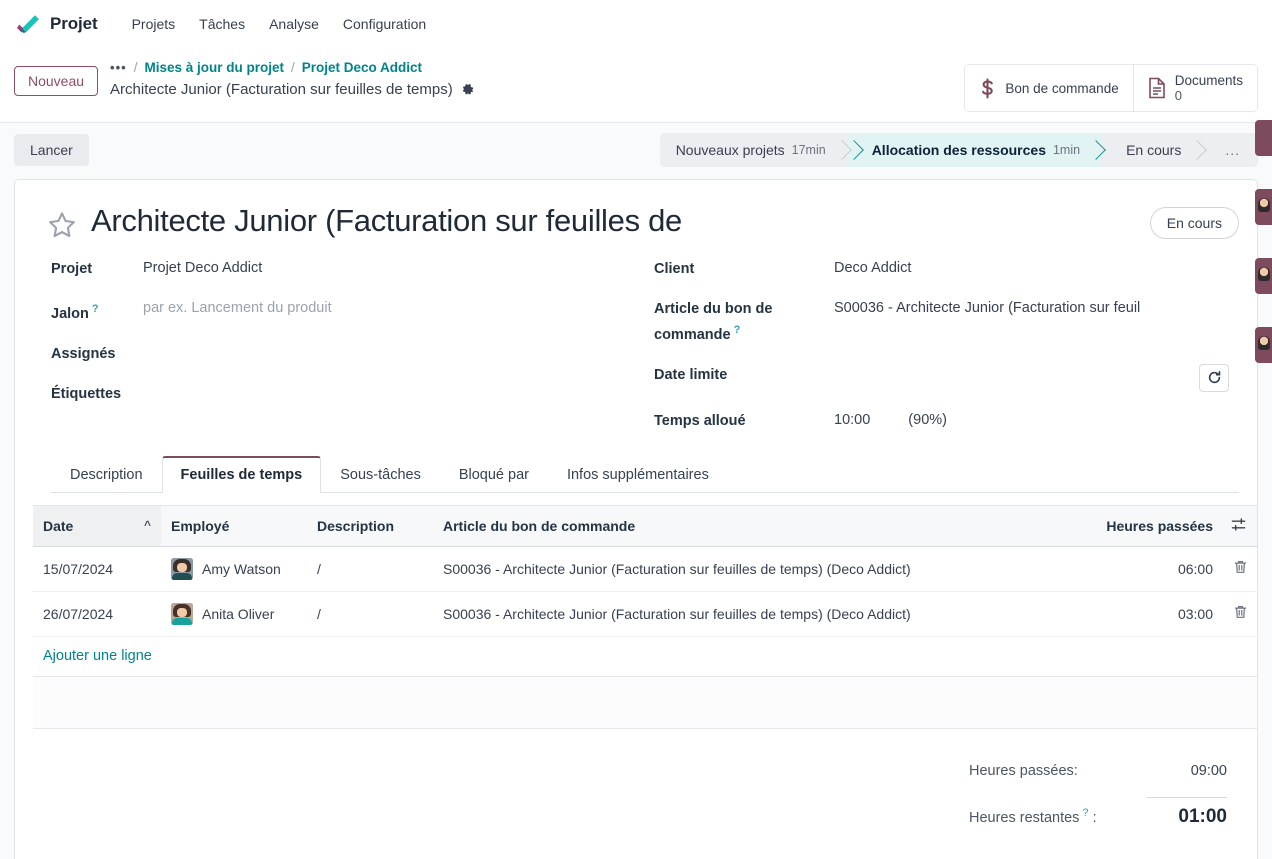  I want to click on tab-bloque-par: Bloqué par, so click(494, 474).